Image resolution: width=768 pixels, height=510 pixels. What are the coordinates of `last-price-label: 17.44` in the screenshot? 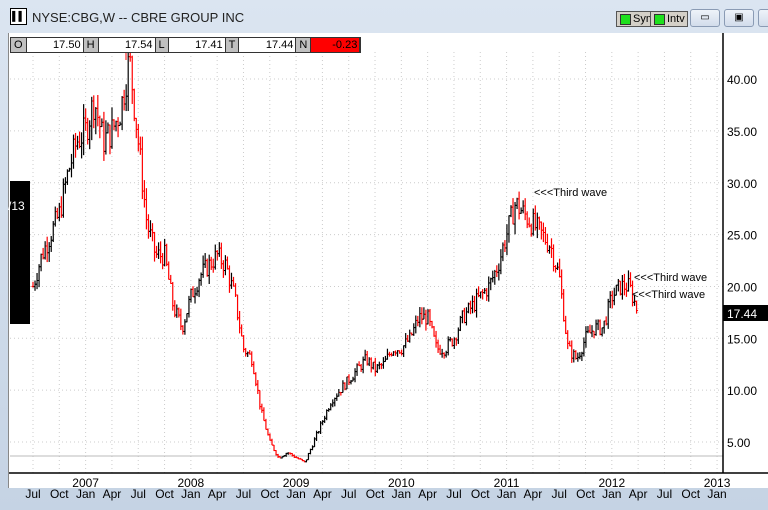 It's located at (742, 314).